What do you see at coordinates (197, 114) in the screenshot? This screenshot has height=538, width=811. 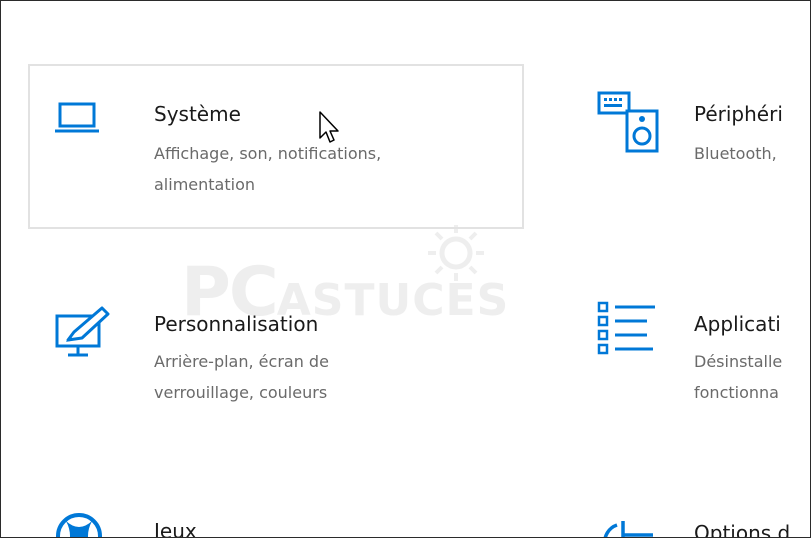 I see `tile-system-title: Système` at bounding box center [197, 114].